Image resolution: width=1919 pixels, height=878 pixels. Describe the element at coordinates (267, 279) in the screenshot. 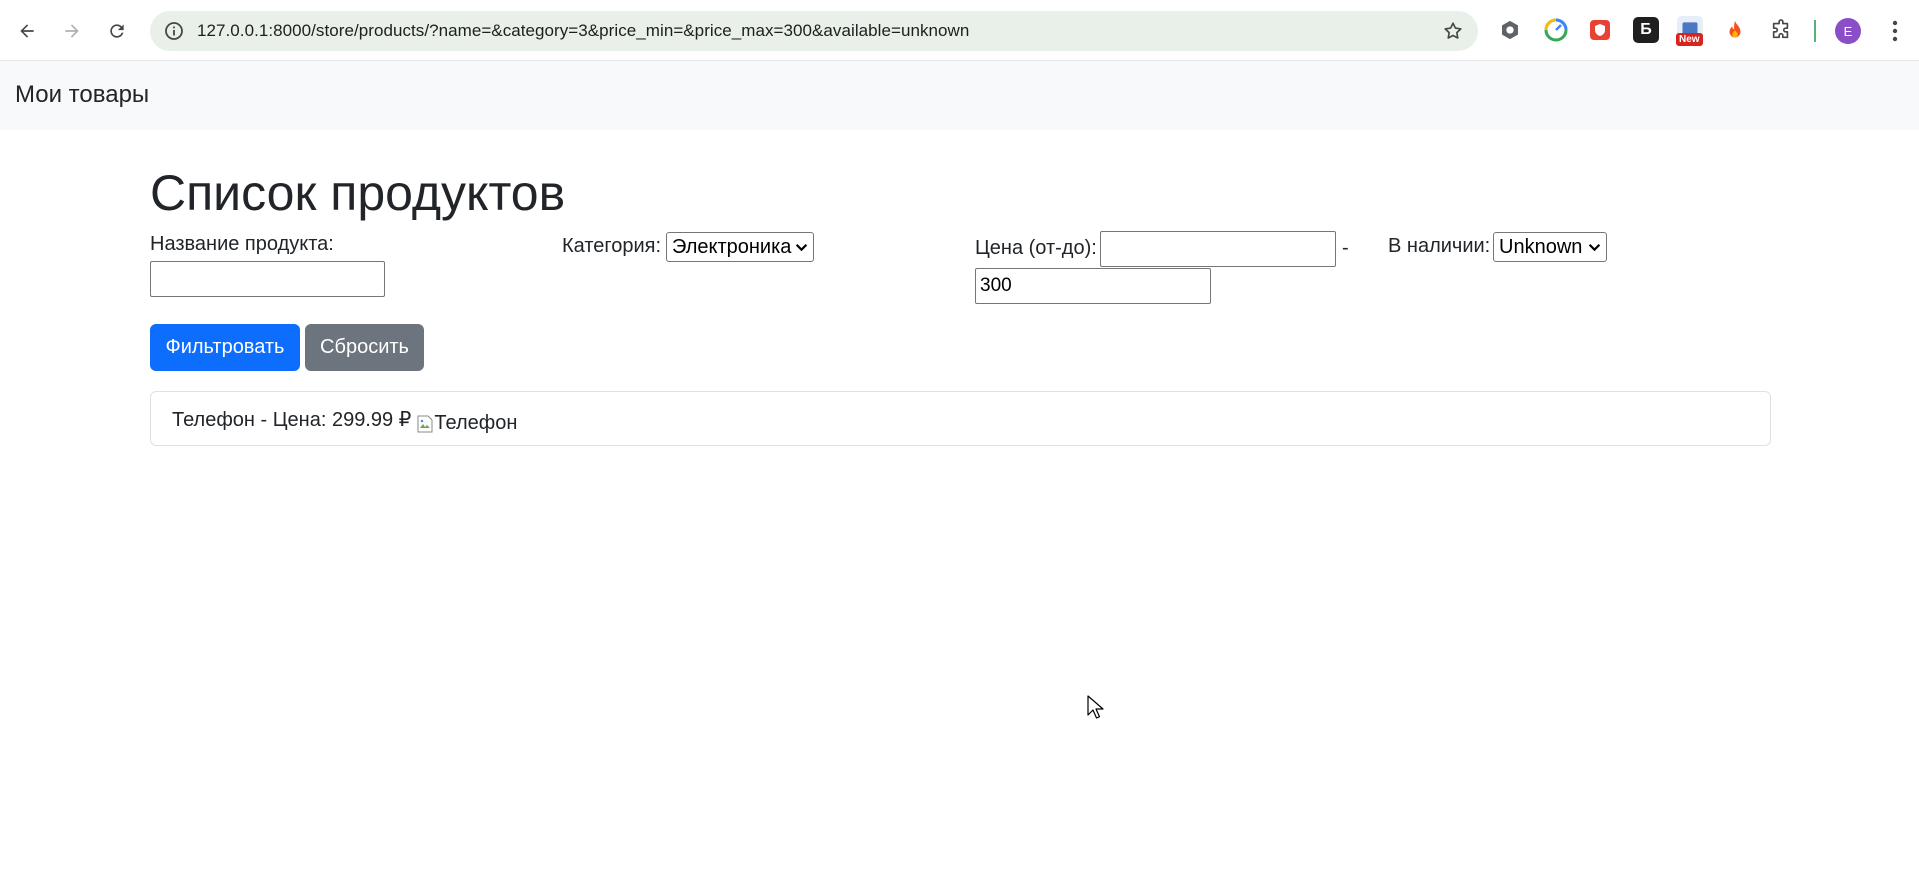

I see `name-filter-input` at that location.